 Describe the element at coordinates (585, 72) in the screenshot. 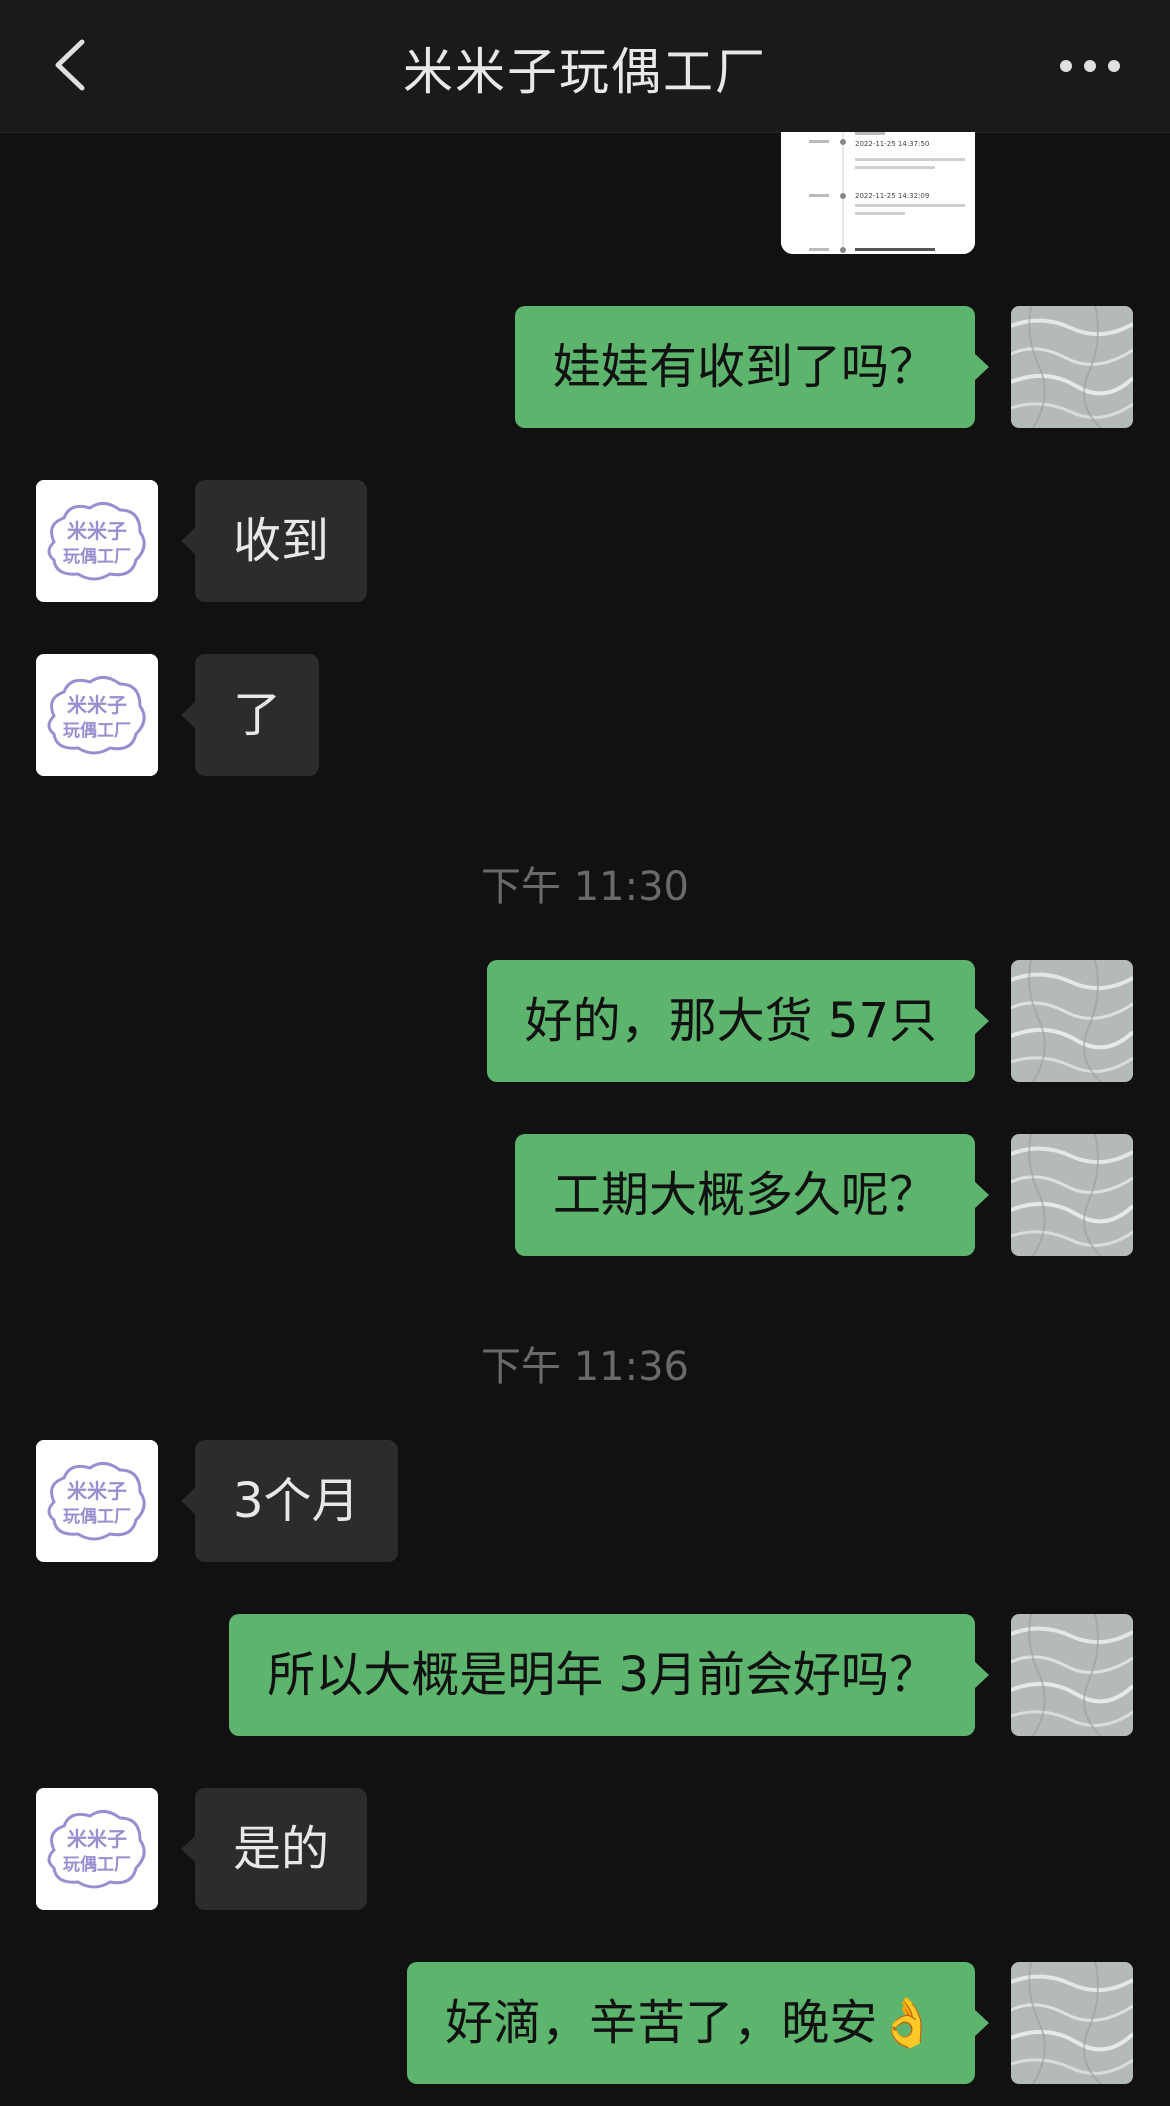

I see `chat-title: 米米子玩偶工厂` at that location.